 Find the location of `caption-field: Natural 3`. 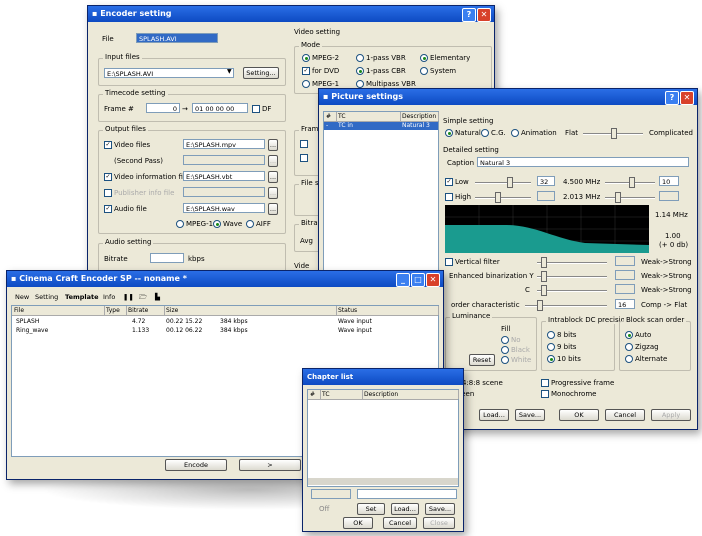

caption-field: Natural 3 is located at coordinates (583, 162).